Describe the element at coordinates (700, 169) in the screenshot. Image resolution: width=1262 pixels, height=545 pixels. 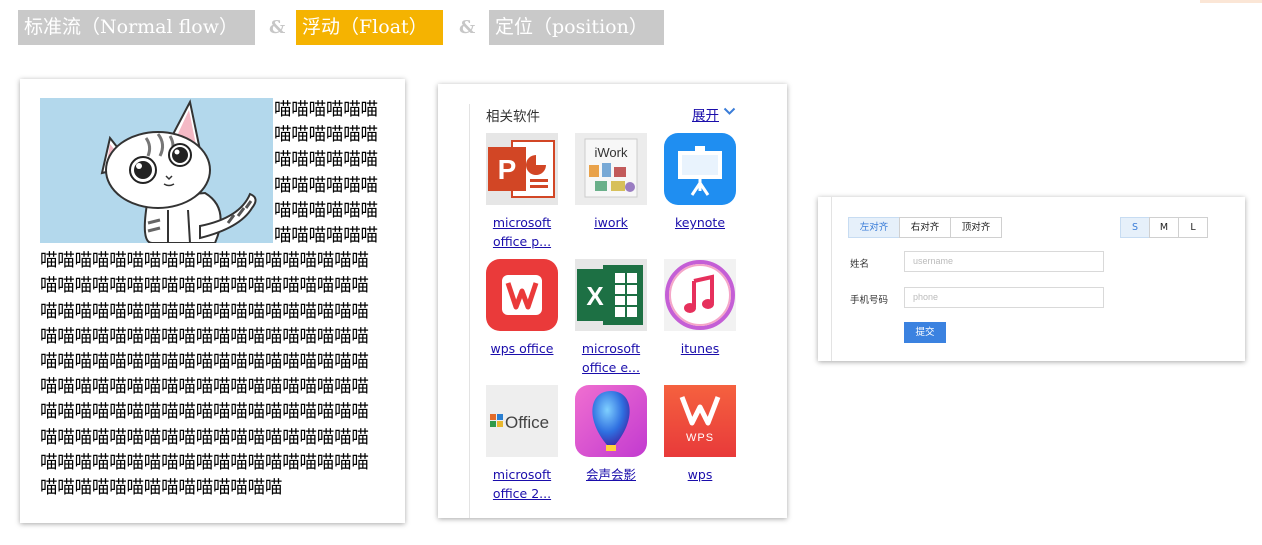
I see `keynote-icon` at that location.